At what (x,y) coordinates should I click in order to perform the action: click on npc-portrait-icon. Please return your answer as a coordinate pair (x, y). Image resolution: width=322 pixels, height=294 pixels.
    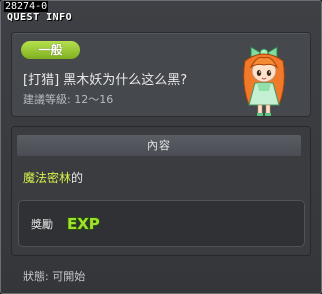
    Looking at the image, I should click on (264, 81).